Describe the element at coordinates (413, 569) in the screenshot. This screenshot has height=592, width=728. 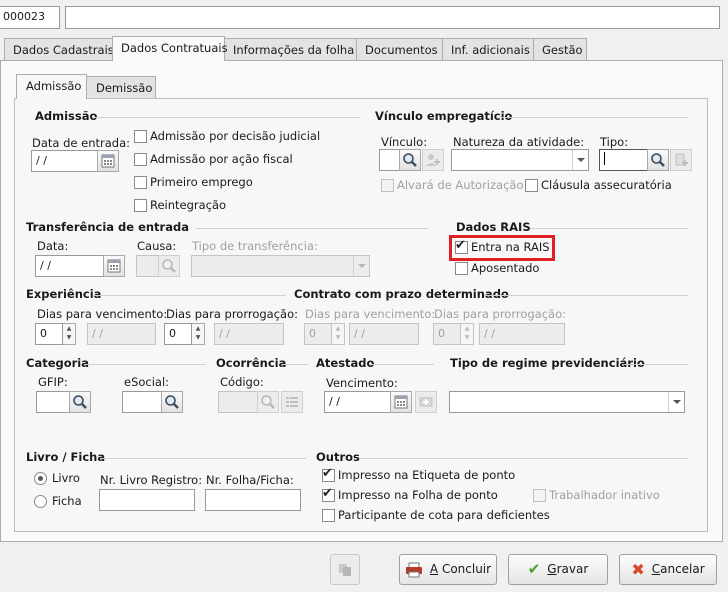
I see `printer-icon` at that location.